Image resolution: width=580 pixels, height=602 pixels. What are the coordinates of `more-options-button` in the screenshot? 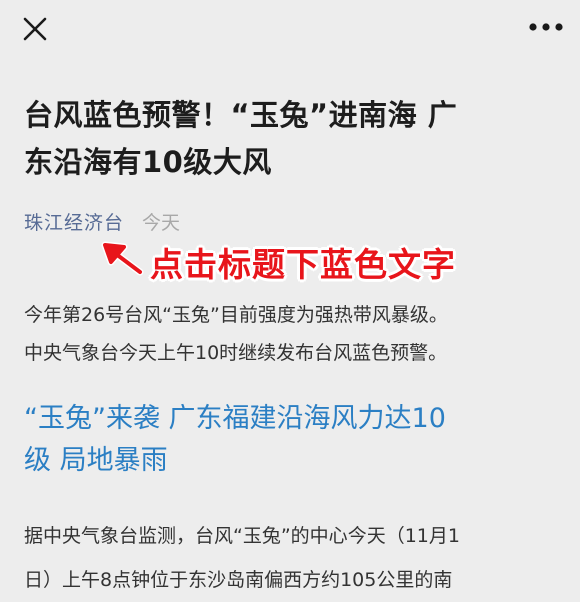 It's located at (546, 27).